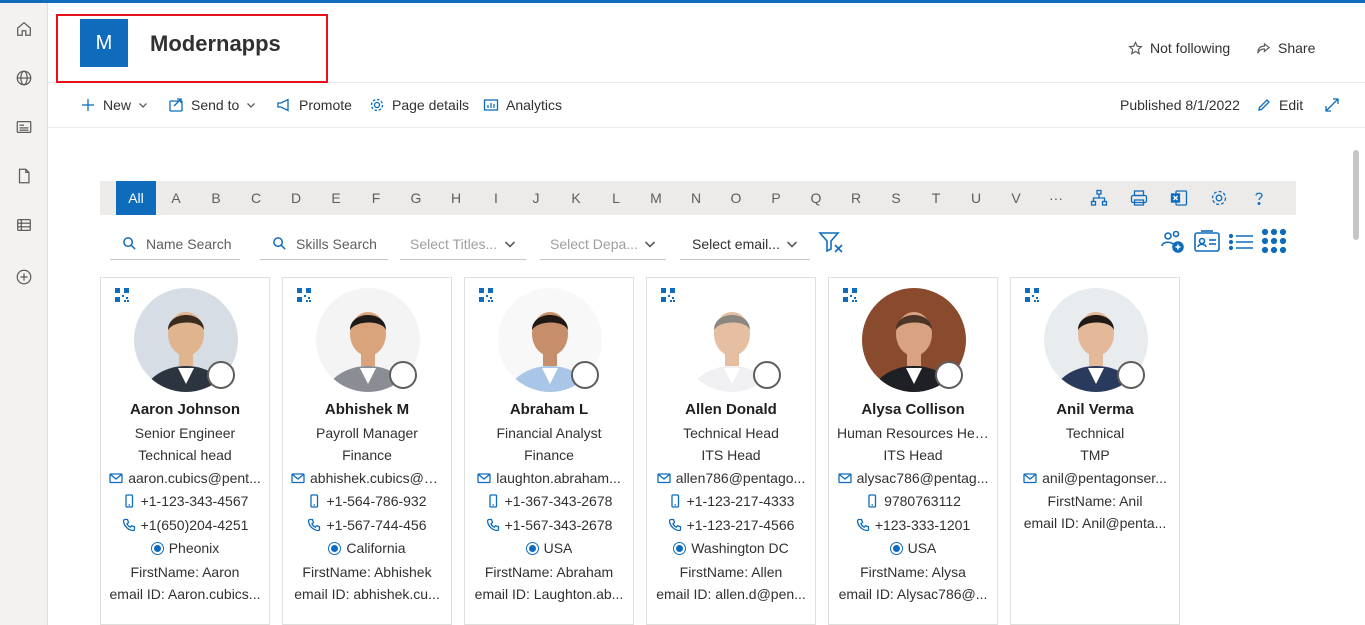 This screenshot has height=625, width=1365. I want to click on clear-filter-icon, so click(831, 243).